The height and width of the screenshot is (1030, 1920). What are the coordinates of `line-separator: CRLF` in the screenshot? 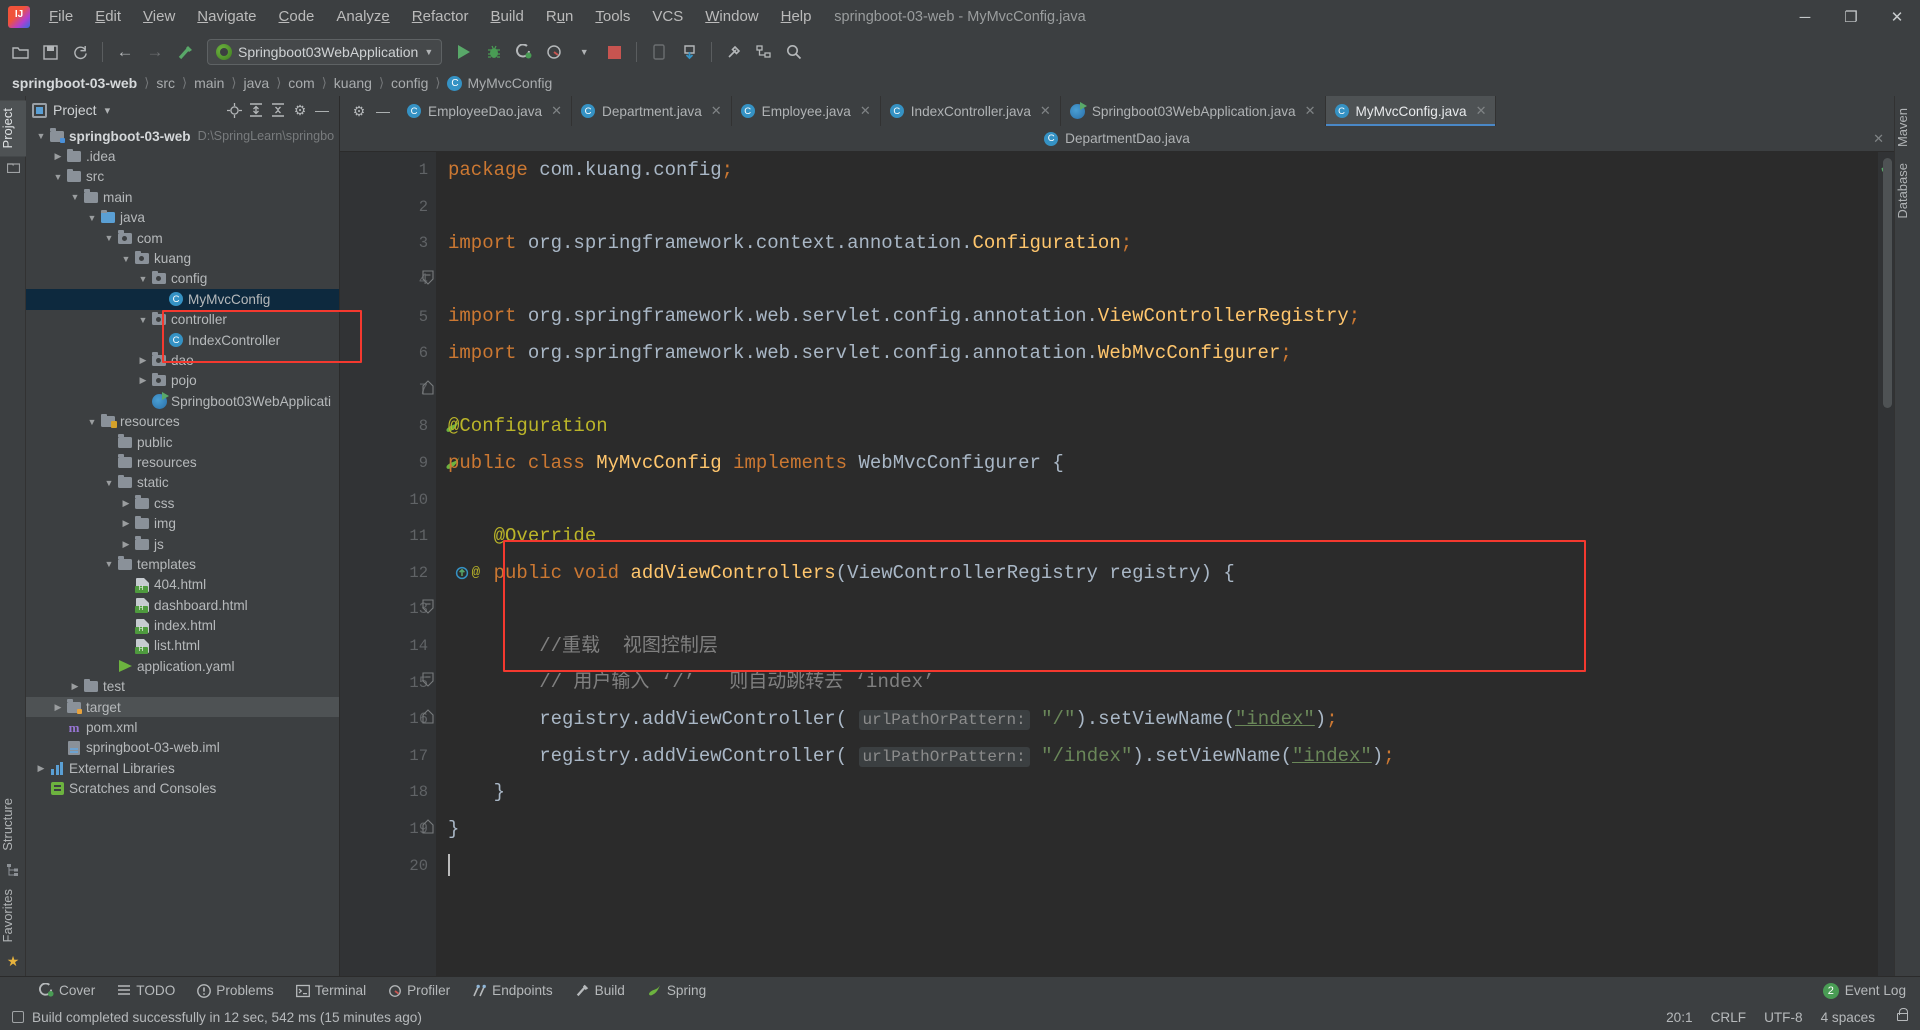 It's located at (1729, 1017).